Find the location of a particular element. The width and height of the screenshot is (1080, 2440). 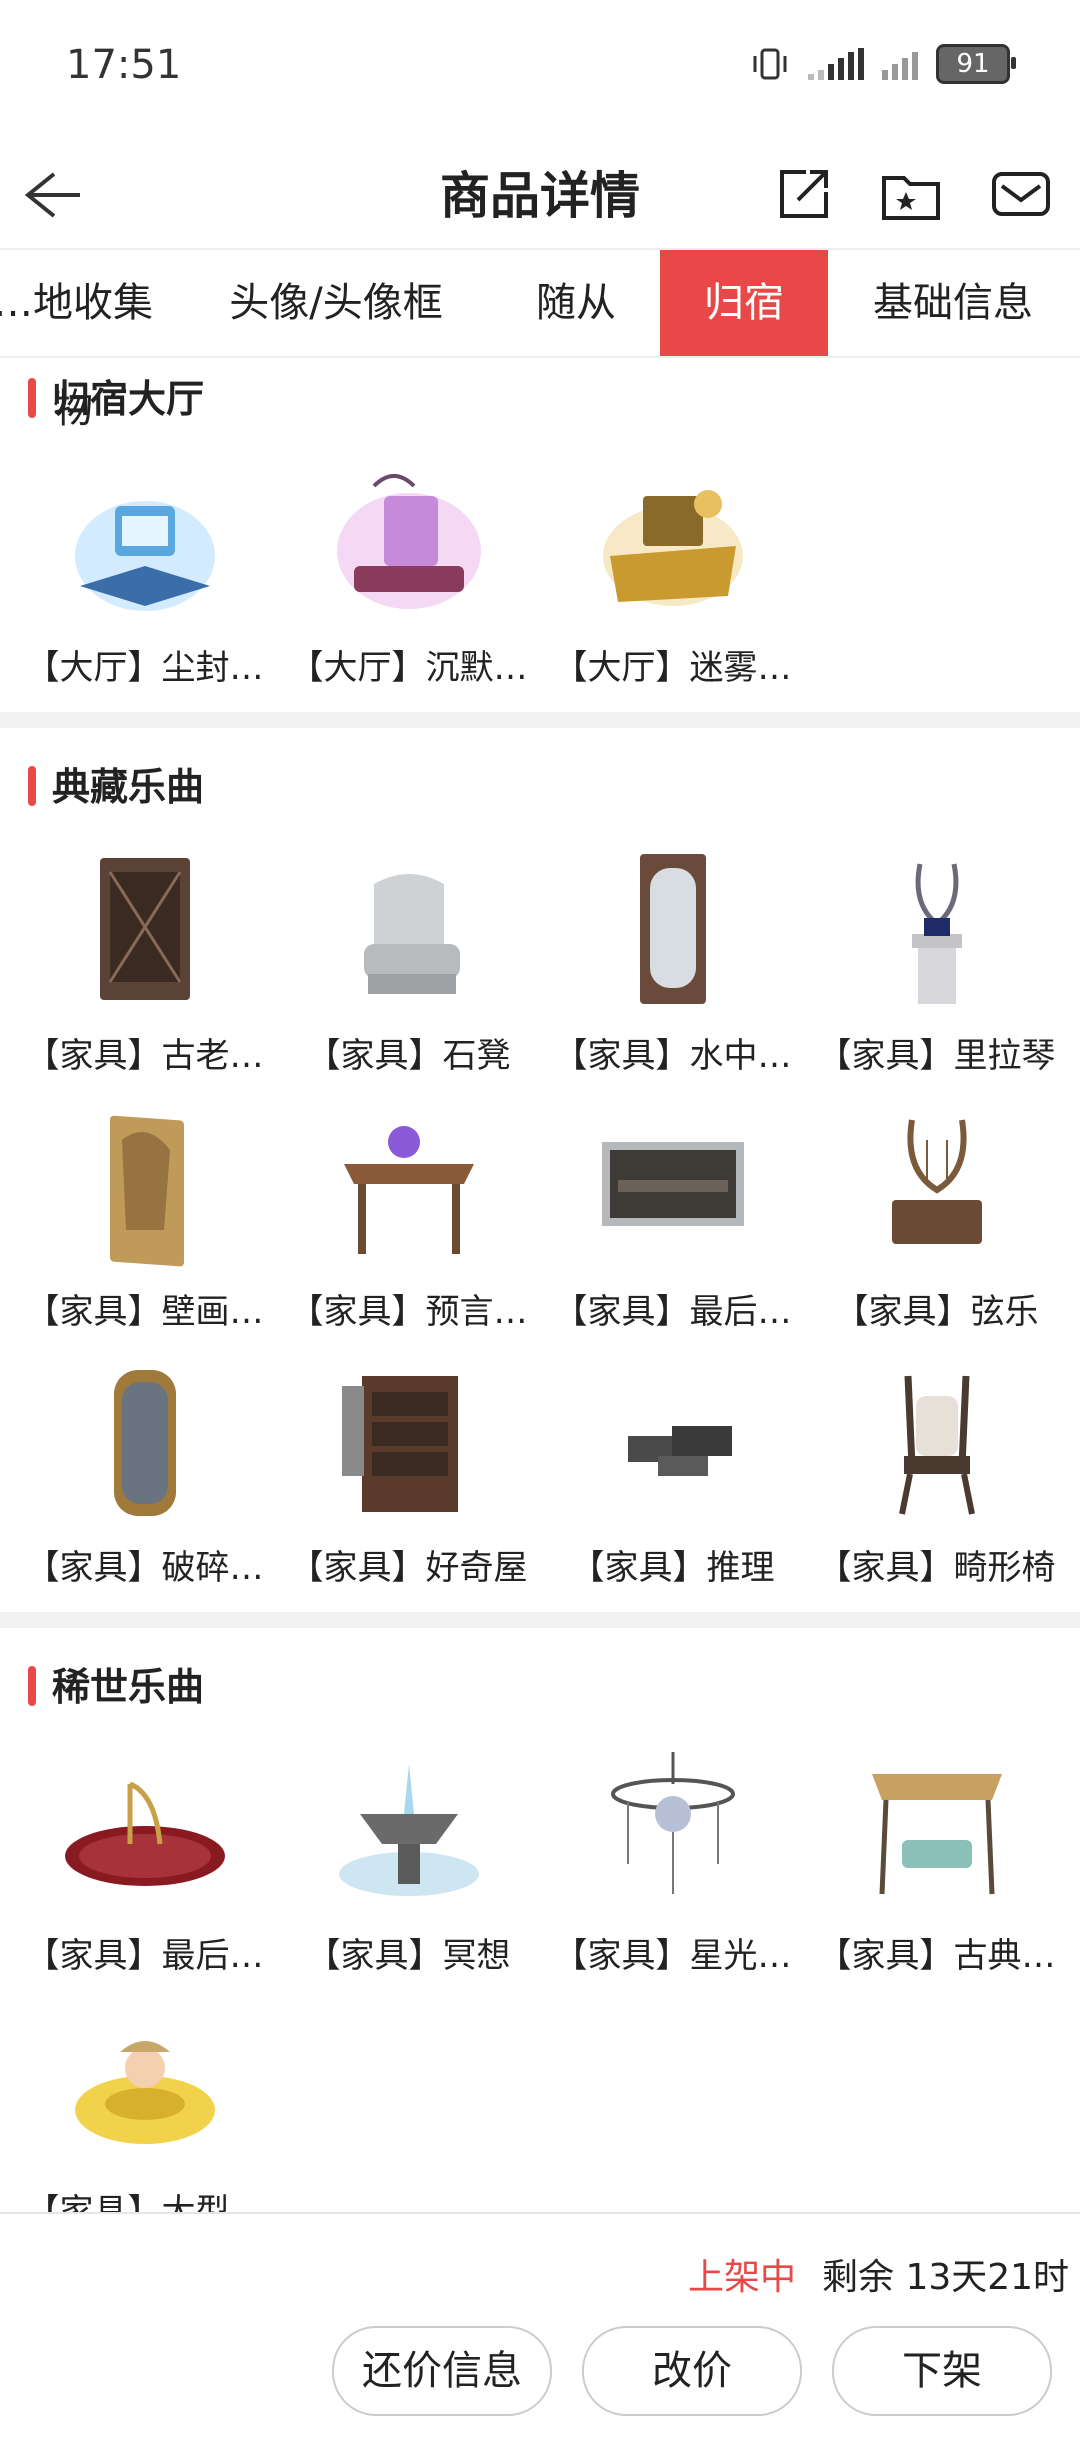

listing-status: 上架中 is located at coordinates (742, 2277).